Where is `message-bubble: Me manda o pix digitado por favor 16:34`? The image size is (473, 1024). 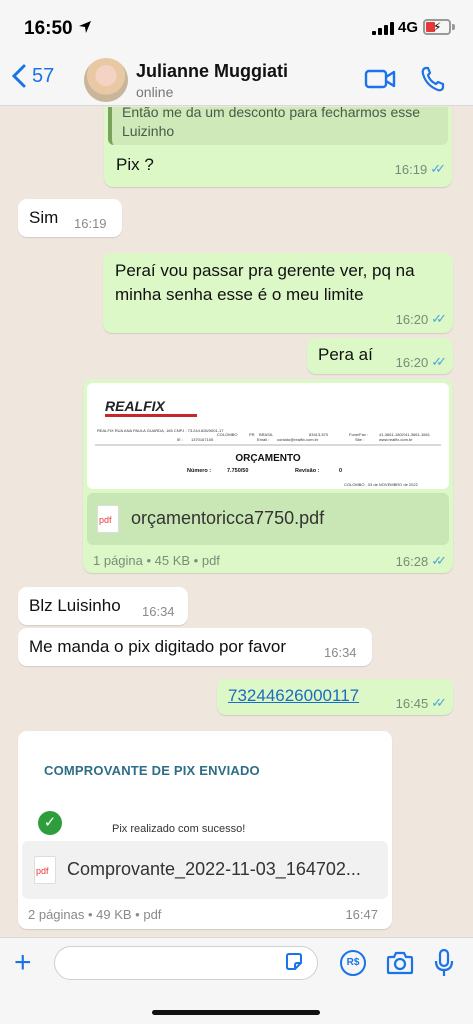
message-bubble: Me manda o pix digitado por favor 16:34 is located at coordinates (195, 647).